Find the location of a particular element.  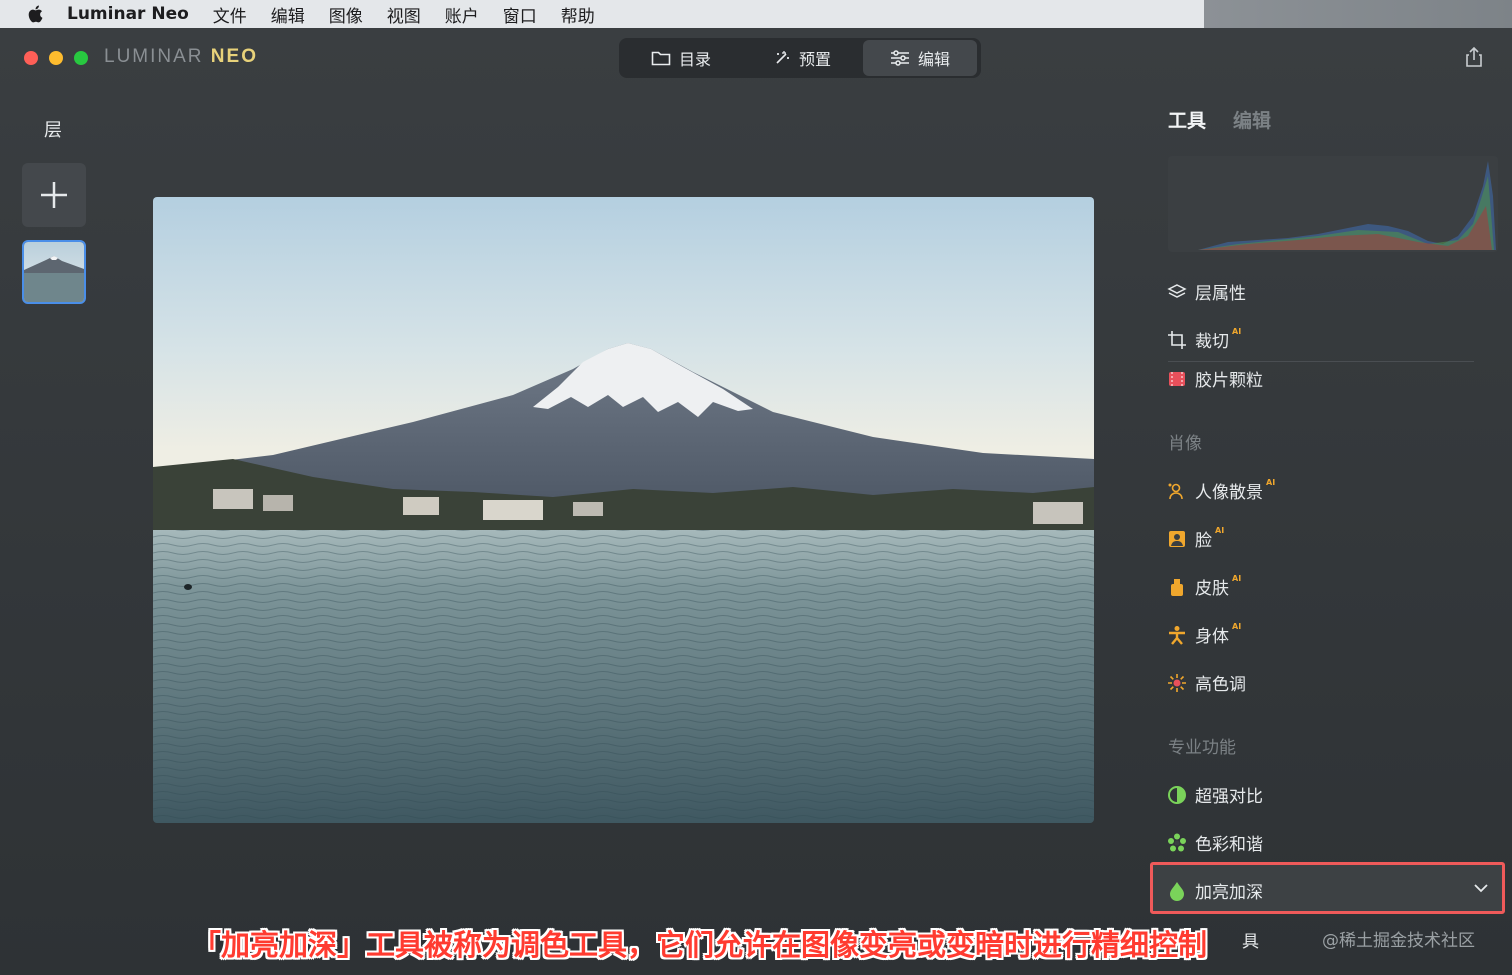

minimize-window-button is located at coordinates (56, 58).